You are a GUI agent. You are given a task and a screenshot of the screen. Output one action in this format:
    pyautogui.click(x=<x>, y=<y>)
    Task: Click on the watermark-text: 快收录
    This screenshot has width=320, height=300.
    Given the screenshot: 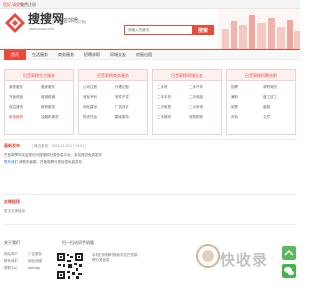 What is the action you would take?
    pyautogui.click(x=244, y=260)
    